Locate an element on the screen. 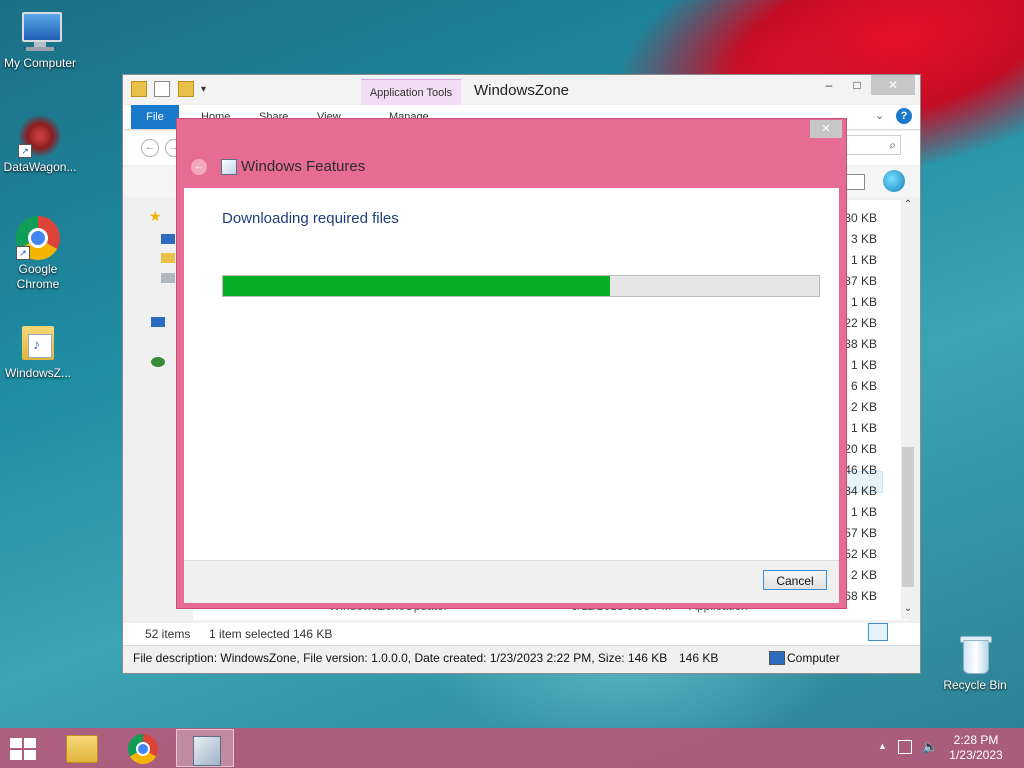 The height and width of the screenshot is (768, 1024). clock: 2:28 PM 1/23/2023 is located at coordinates (976, 748).